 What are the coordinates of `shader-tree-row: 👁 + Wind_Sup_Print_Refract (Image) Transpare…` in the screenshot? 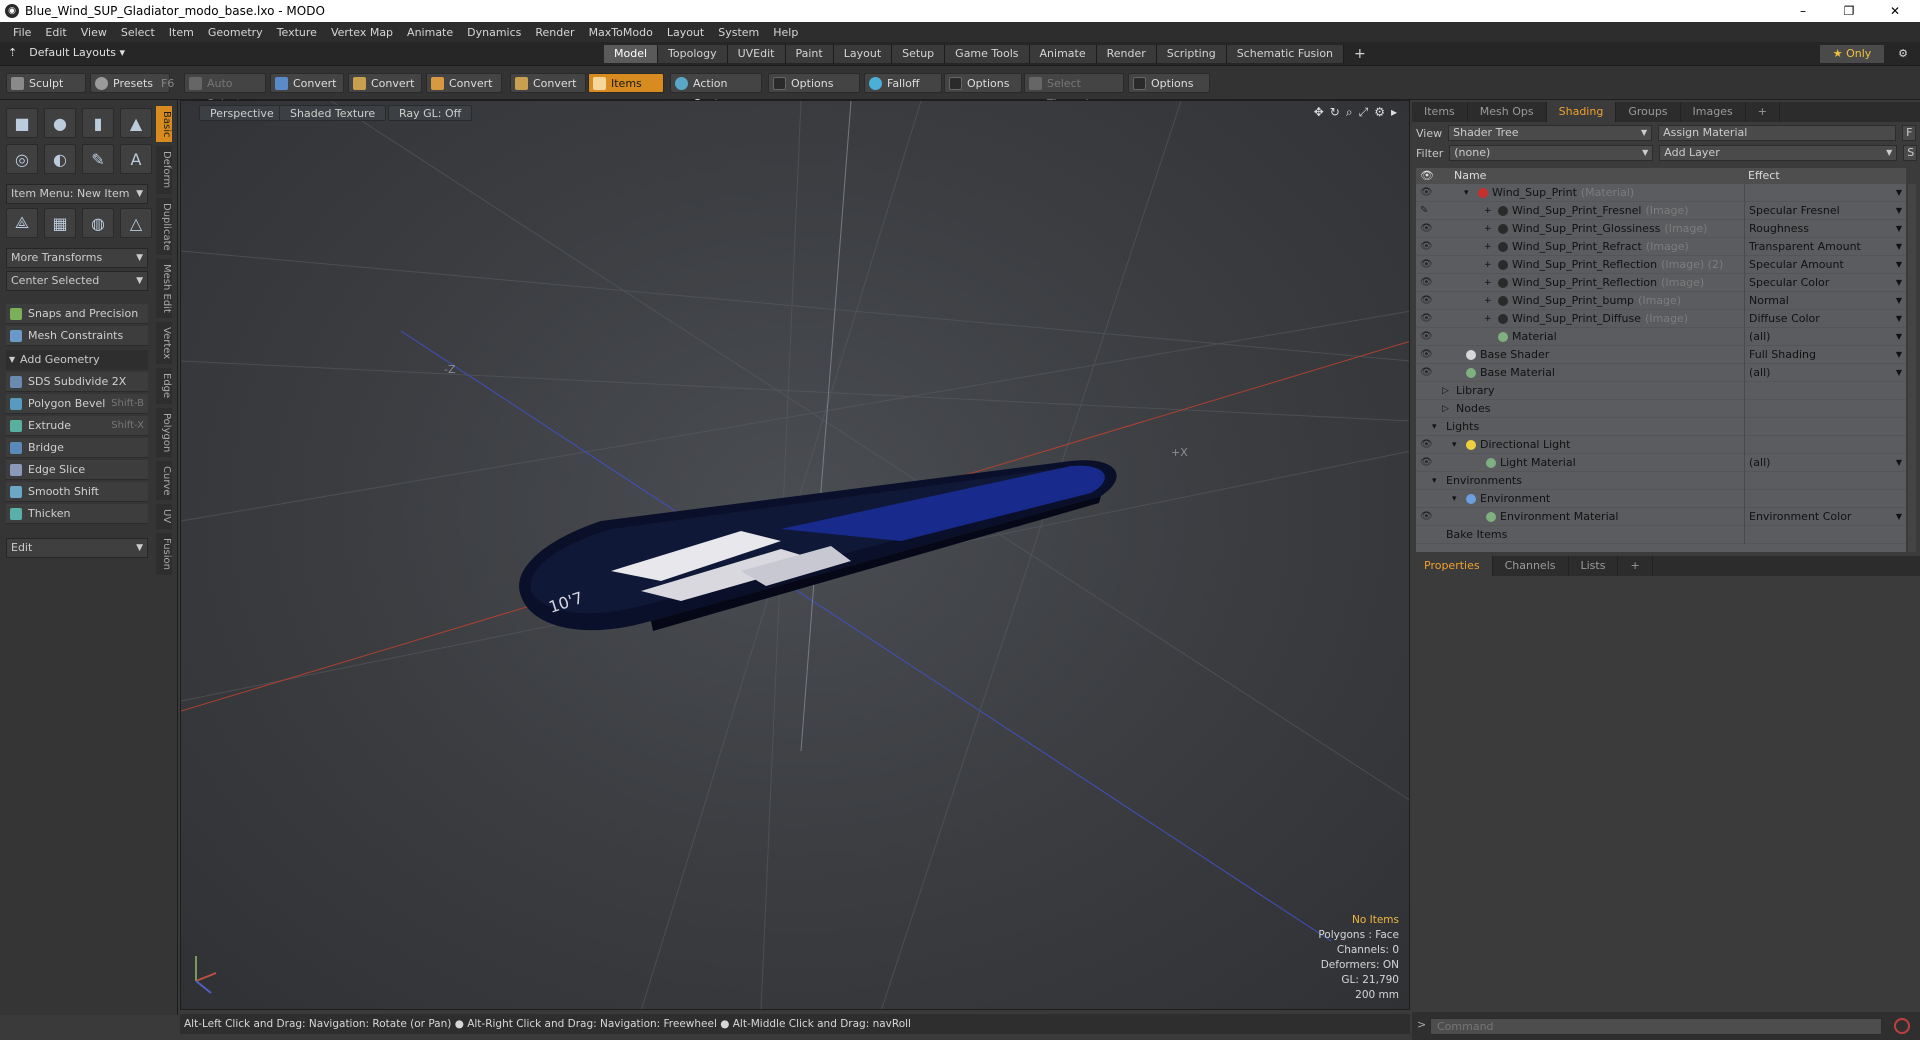 It's located at (1661, 247).